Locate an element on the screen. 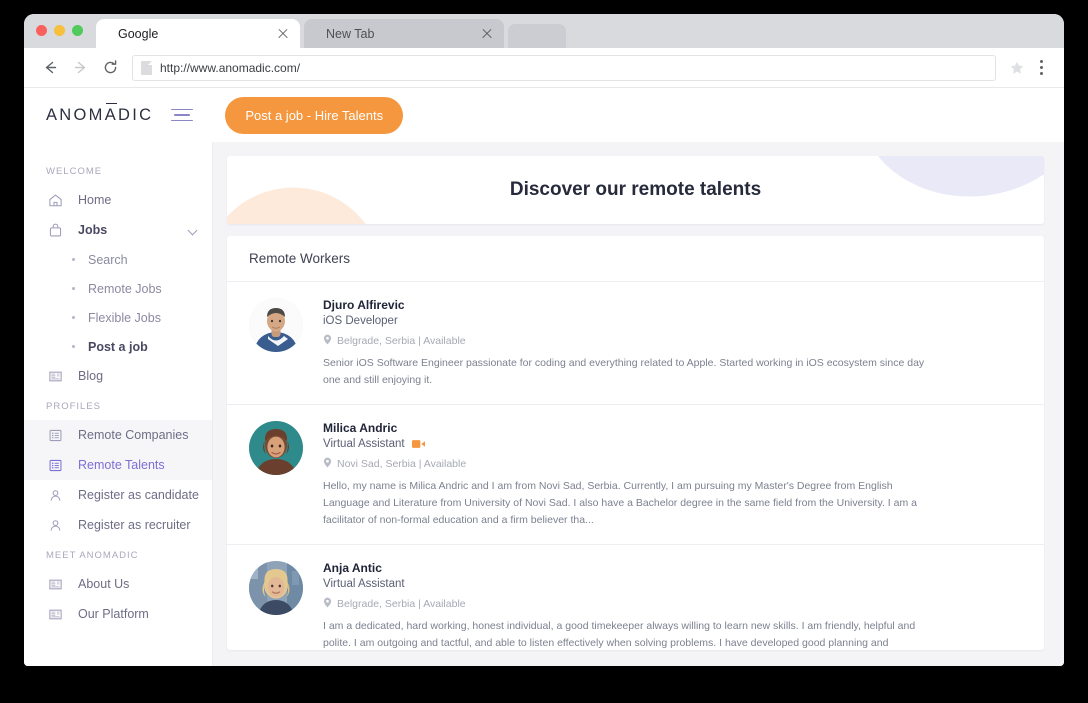 The height and width of the screenshot is (703, 1088). reload-icon is located at coordinates (110, 68).